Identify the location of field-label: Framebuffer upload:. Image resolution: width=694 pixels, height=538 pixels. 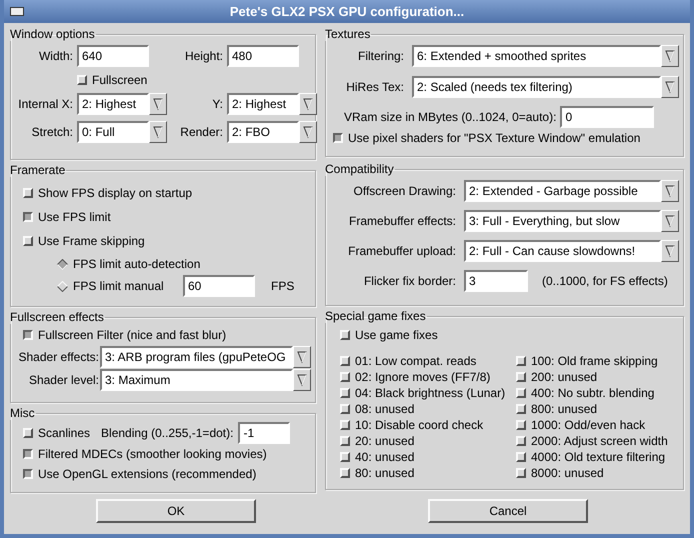
(401, 251).